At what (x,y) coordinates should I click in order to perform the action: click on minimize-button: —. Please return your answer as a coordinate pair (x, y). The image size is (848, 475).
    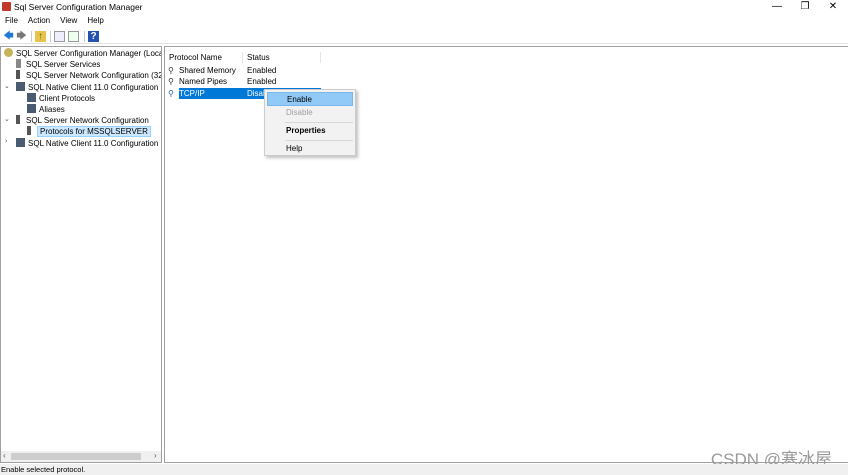
    Looking at the image, I should click on (777, 7).